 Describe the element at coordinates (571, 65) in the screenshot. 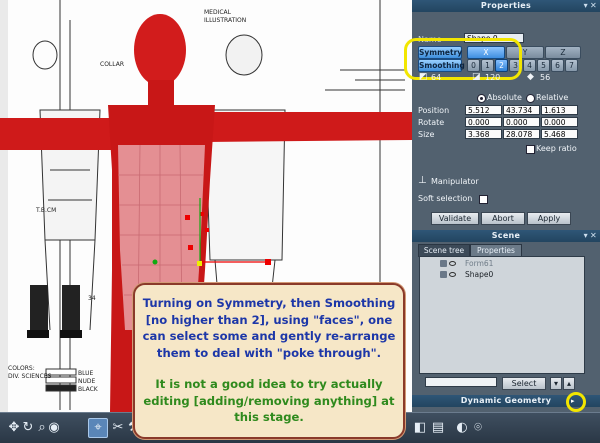

I see `smoothing-level-7: 7` at that location.